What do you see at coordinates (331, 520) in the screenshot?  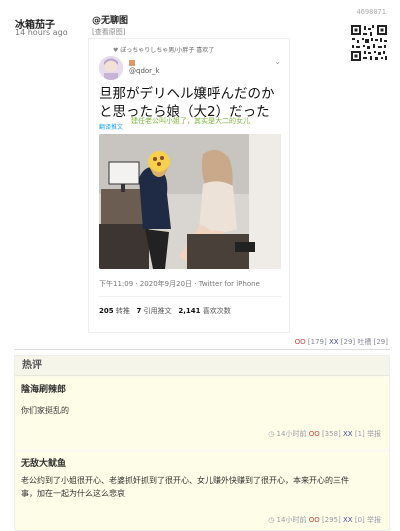 I see `oo-count: [295]` at bounding box center [331, 520].